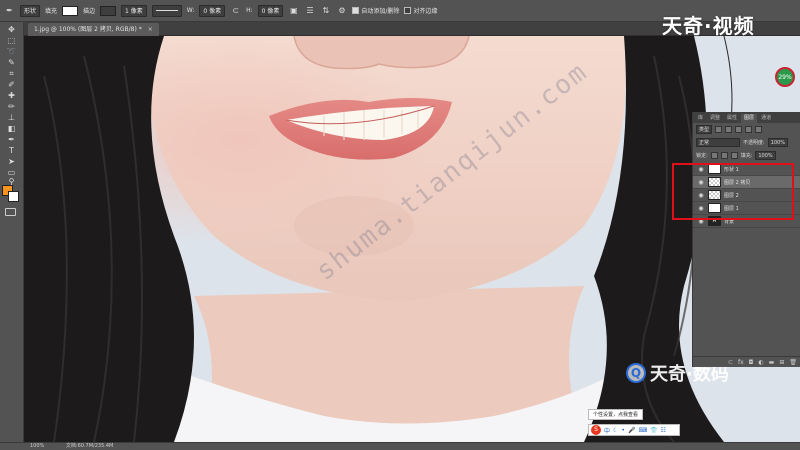 This screenshot has width=800, height=450. What do you see at coordinates (746, 361) in the screenshot?
I see `layers-panel-footer: ⊂ fx ◘ ◐ ▬ ⊞ 🗑` at bounding box center [746, 361].